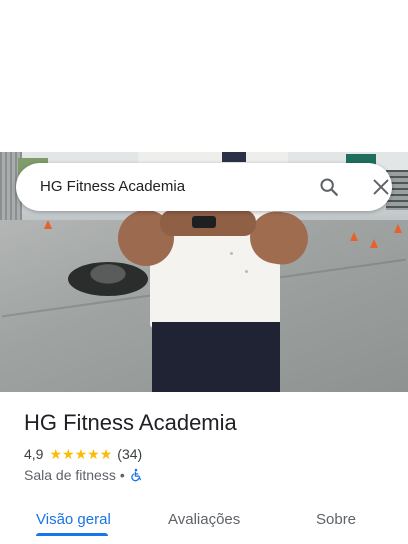 Image resolution: width=408 pixels, height=544 pixels. What do you see at coordinates (234, 157) in the screenshot?
I see `photo-person-collar` at bounding box center [234, 157].